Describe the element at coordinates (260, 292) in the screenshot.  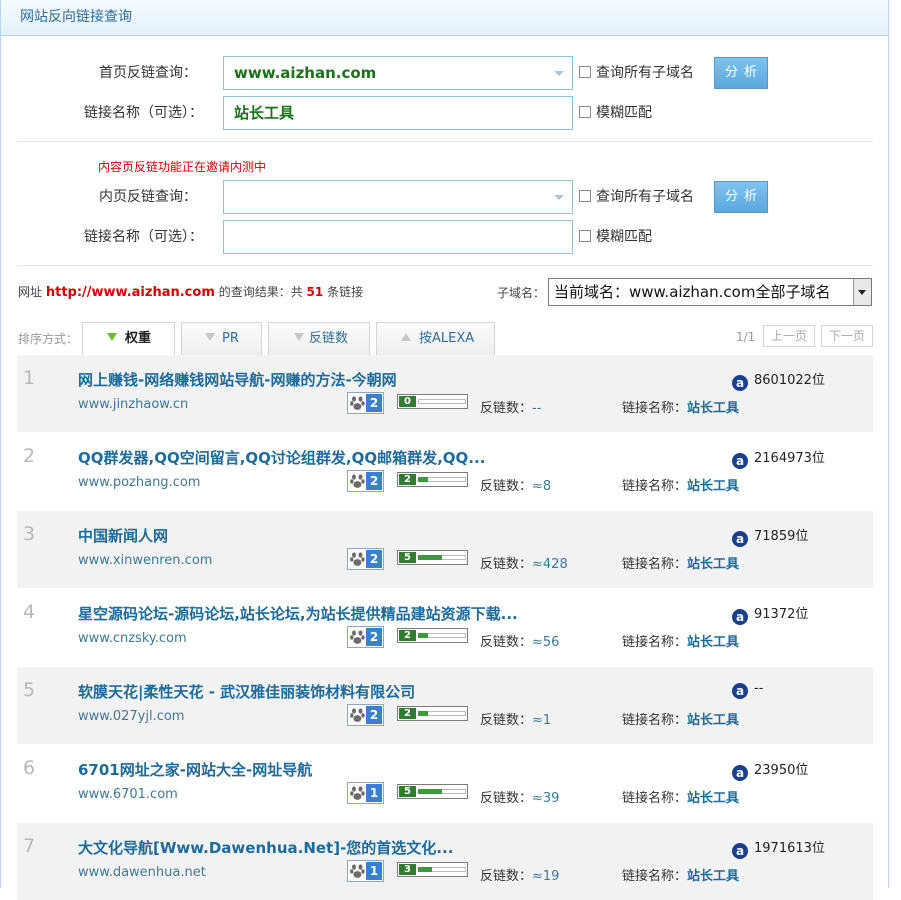
I see `summary-middle: 的查询结果：共` at that location.